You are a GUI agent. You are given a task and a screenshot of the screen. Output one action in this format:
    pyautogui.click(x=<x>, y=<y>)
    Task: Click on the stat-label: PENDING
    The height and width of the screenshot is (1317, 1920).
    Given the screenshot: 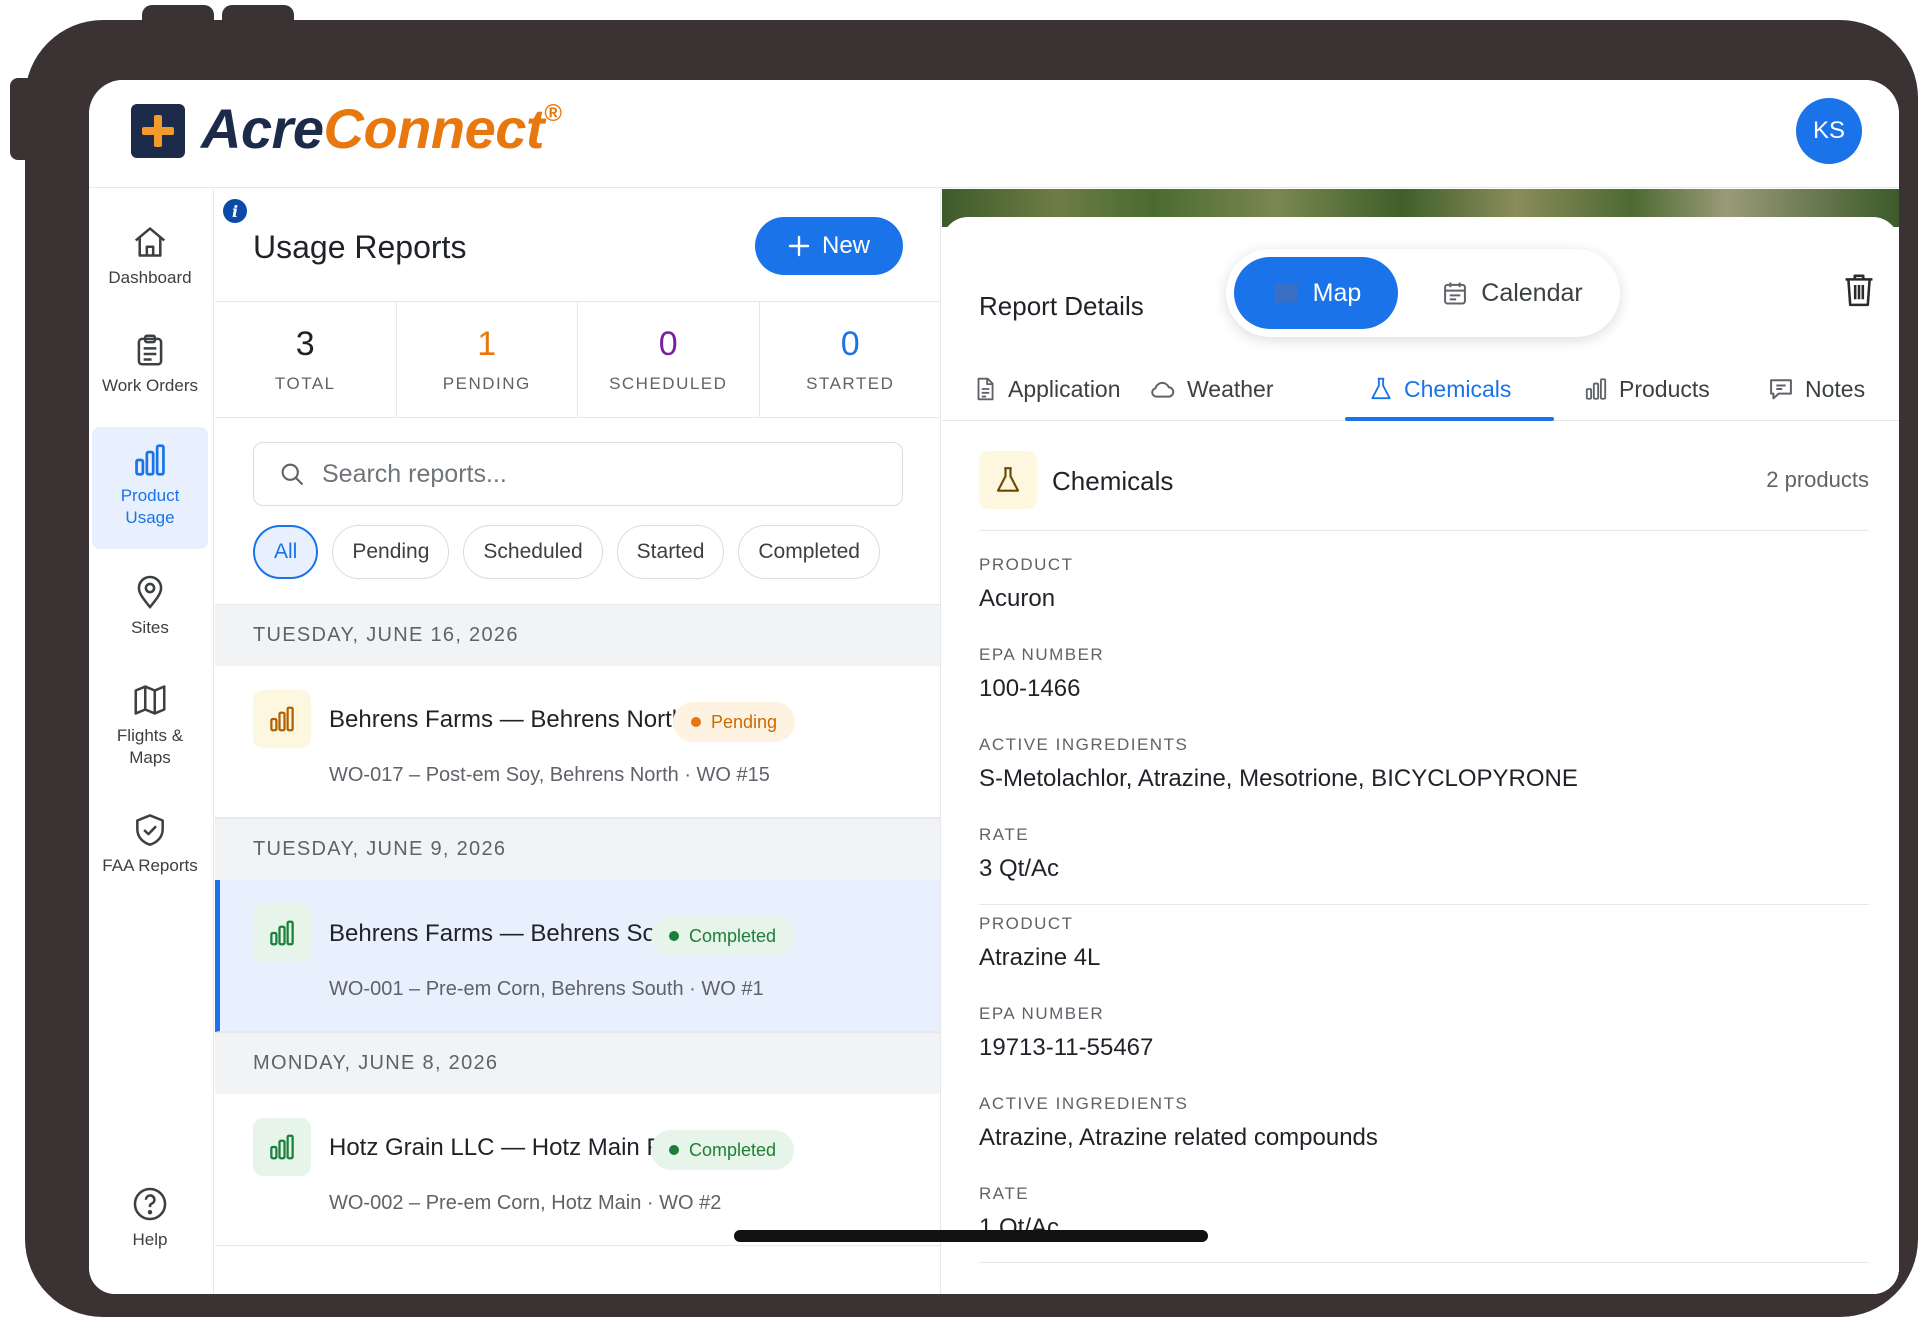 What is the action you would take?
    pyautogui.click(x=486, y=383)
    